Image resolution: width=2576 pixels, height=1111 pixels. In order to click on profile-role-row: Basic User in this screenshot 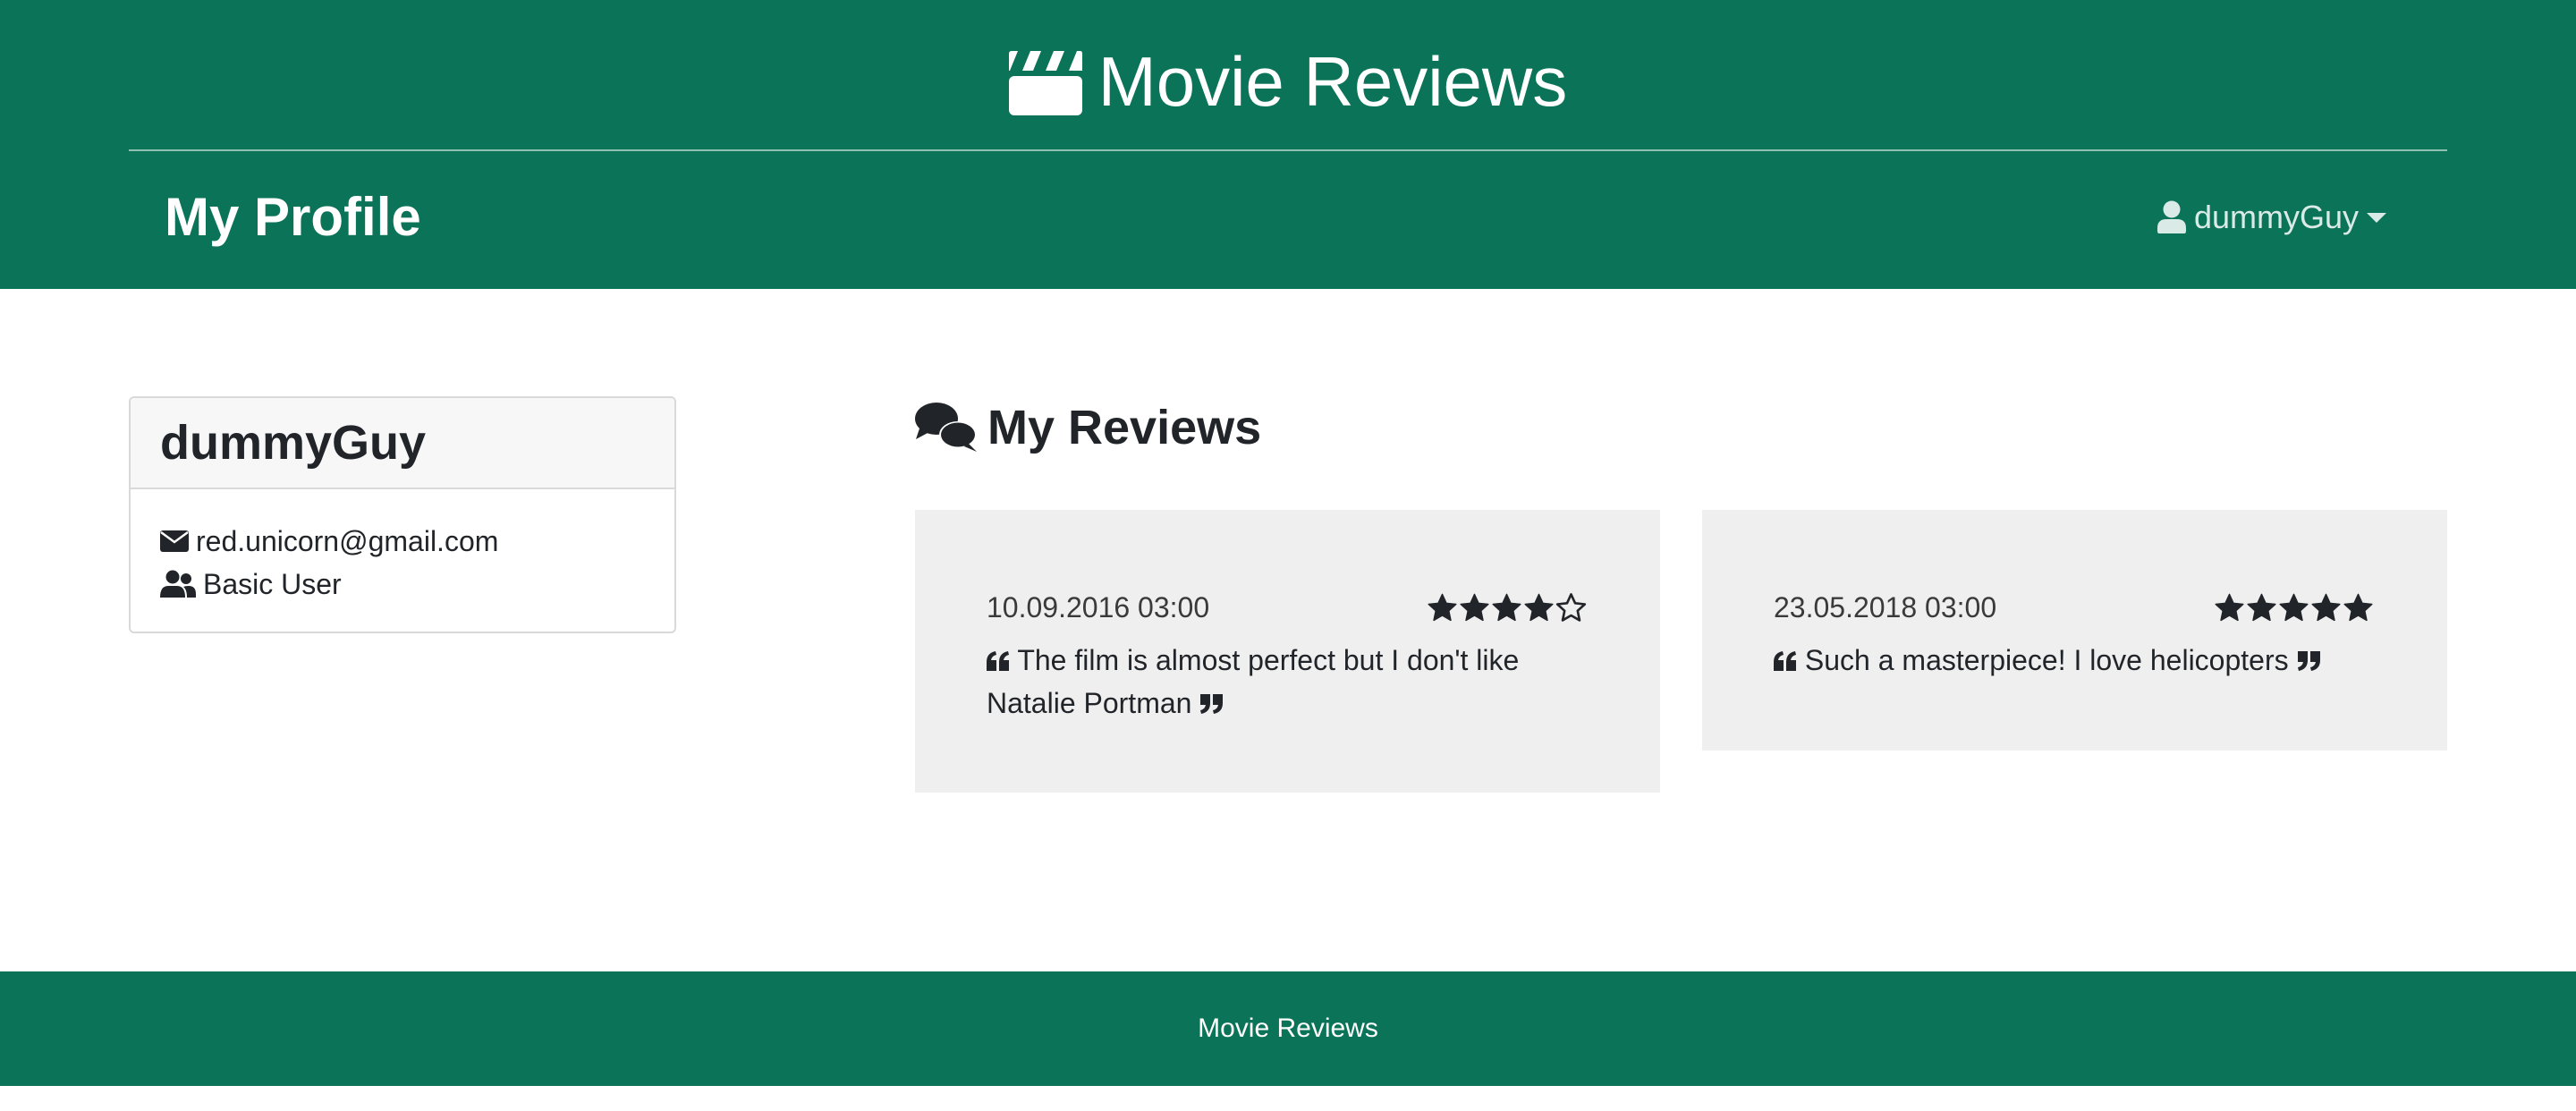, I will do `click(402, 584)`.